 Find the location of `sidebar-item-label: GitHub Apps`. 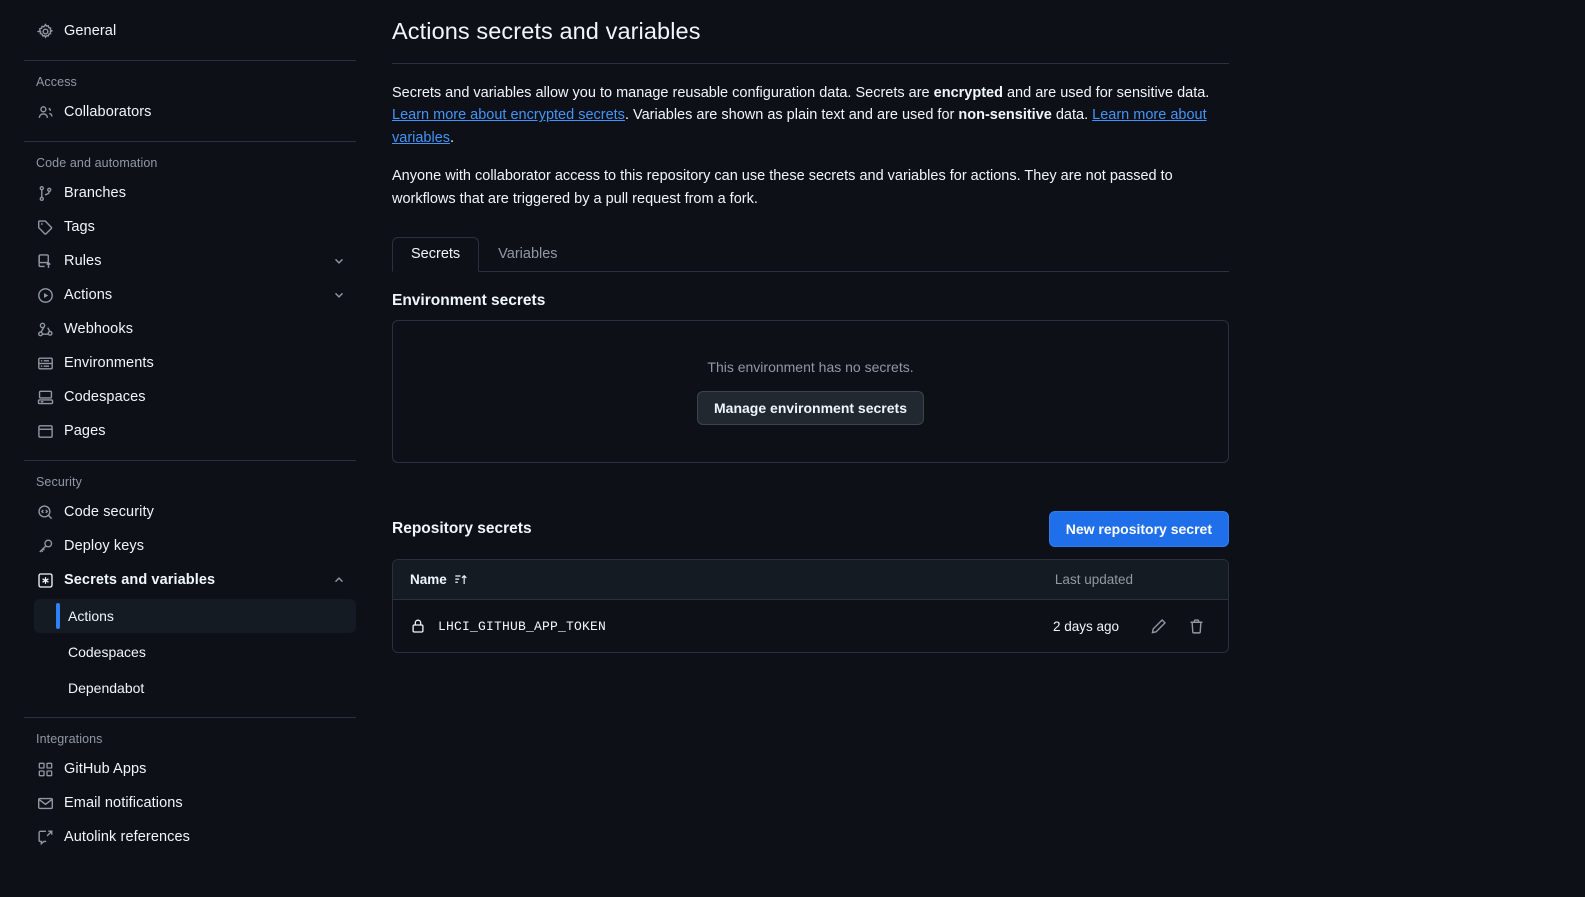

sidebar-item-label: GitHub Apps is located at coordinates (105, 769).